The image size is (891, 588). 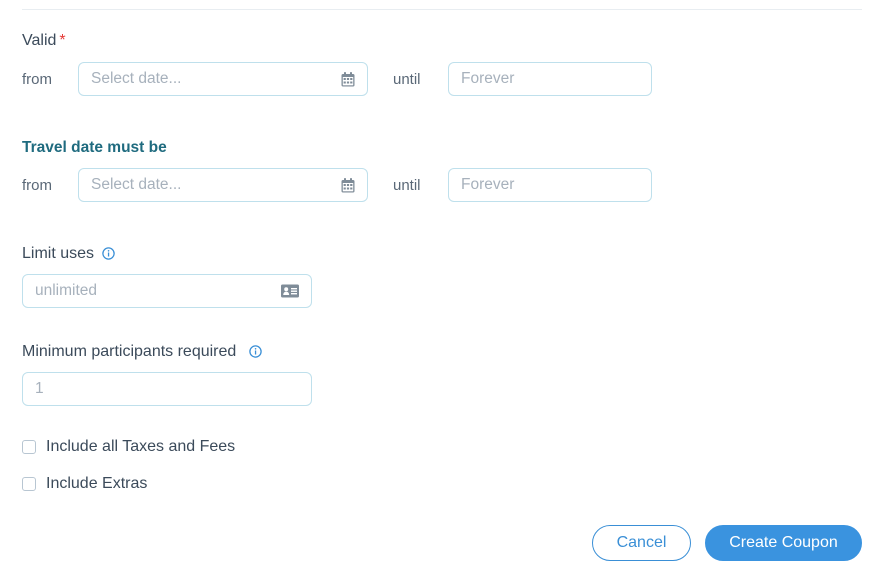 I want to click on min-participants-label: Minimum participants required, so click(x=129, y=351).